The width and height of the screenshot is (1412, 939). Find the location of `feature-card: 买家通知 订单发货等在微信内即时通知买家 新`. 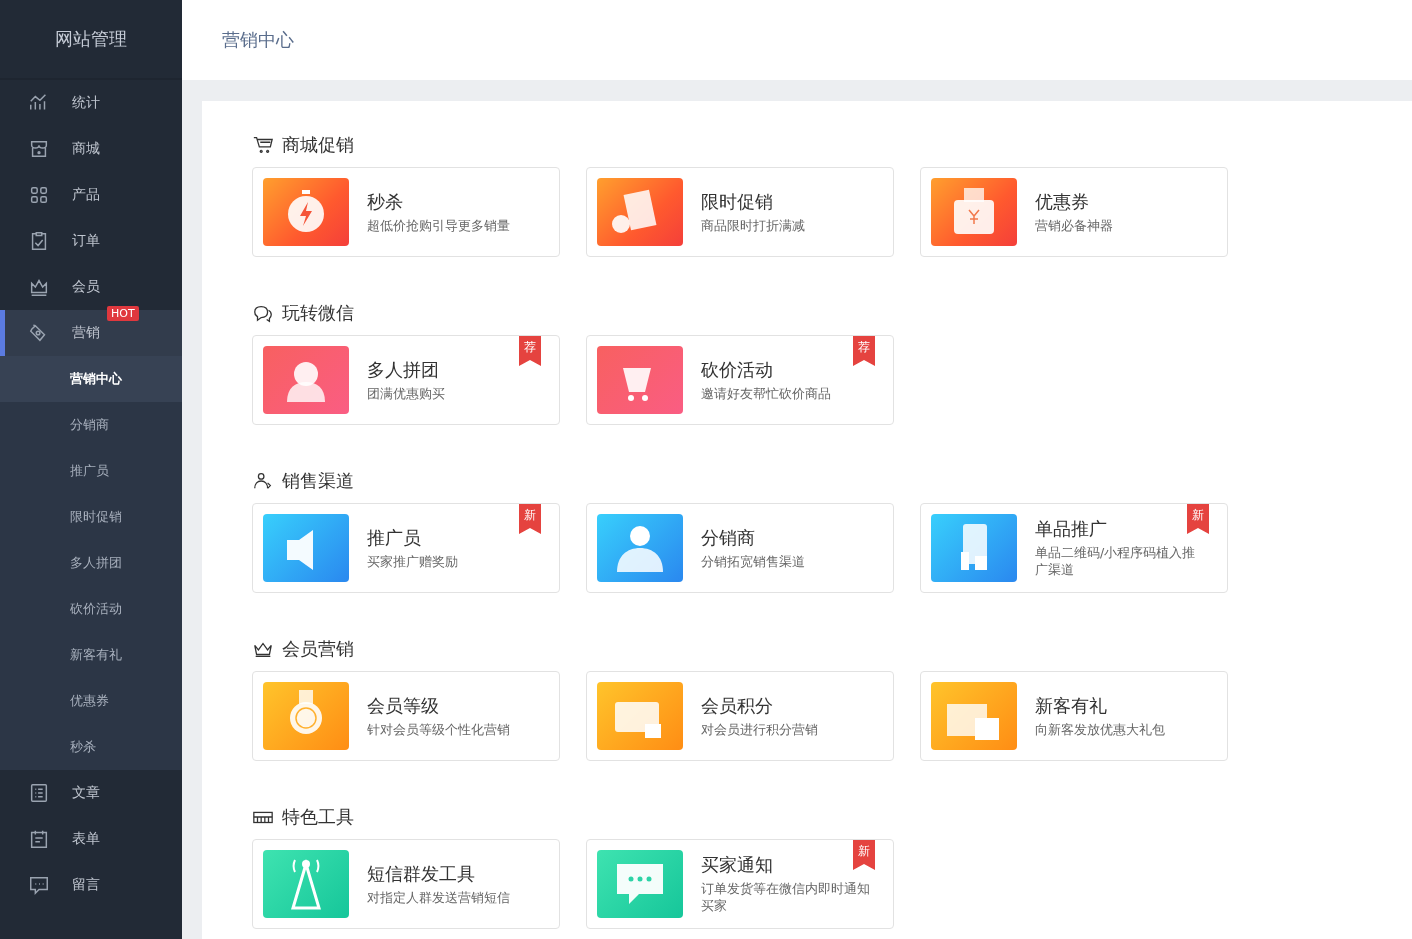

feature-card: 买家通知 订单发货等在微信内即时通知买家 新 is located at coordinates (740, 884).